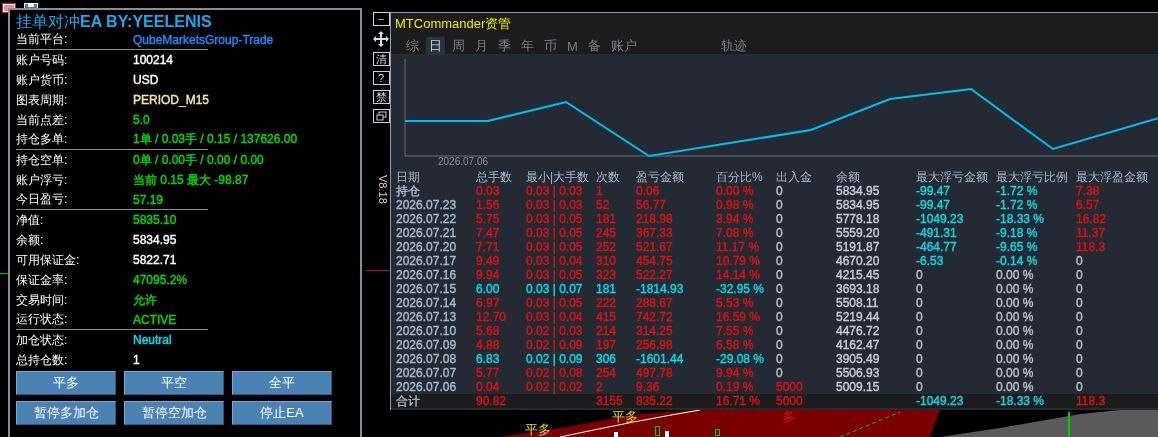 The height and width of the screenshot is (437, 1158). Describe the element at coordinates (876, 317) in the screenshot. I see `table-cell: 5219.44` at that location.